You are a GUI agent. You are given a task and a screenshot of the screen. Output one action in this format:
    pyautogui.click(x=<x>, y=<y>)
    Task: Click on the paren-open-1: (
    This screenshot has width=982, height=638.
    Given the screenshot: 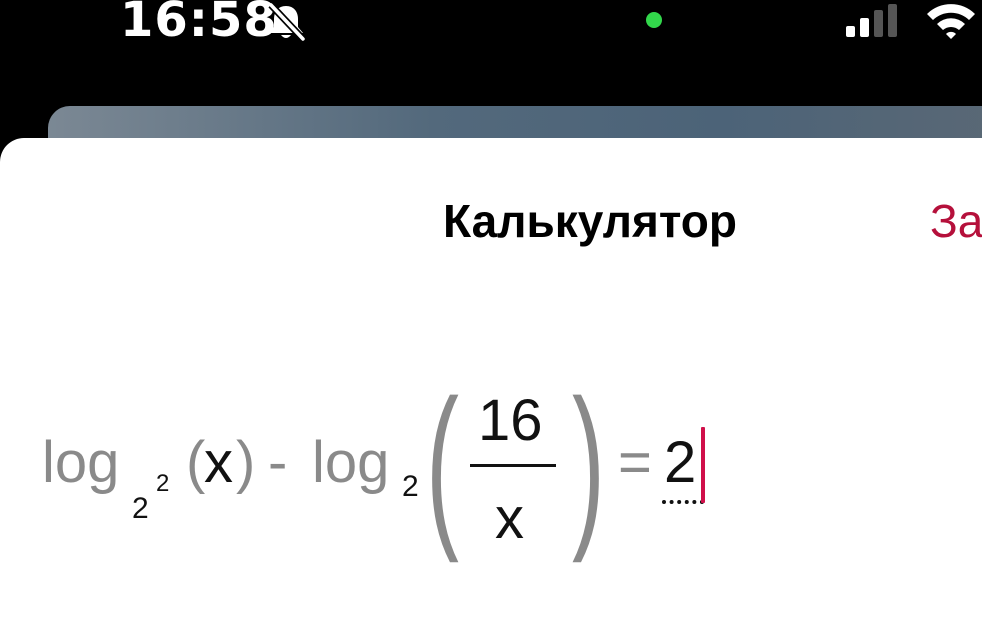 What is the action you would take?
    pyautogui.click(x=196, y=462)
    